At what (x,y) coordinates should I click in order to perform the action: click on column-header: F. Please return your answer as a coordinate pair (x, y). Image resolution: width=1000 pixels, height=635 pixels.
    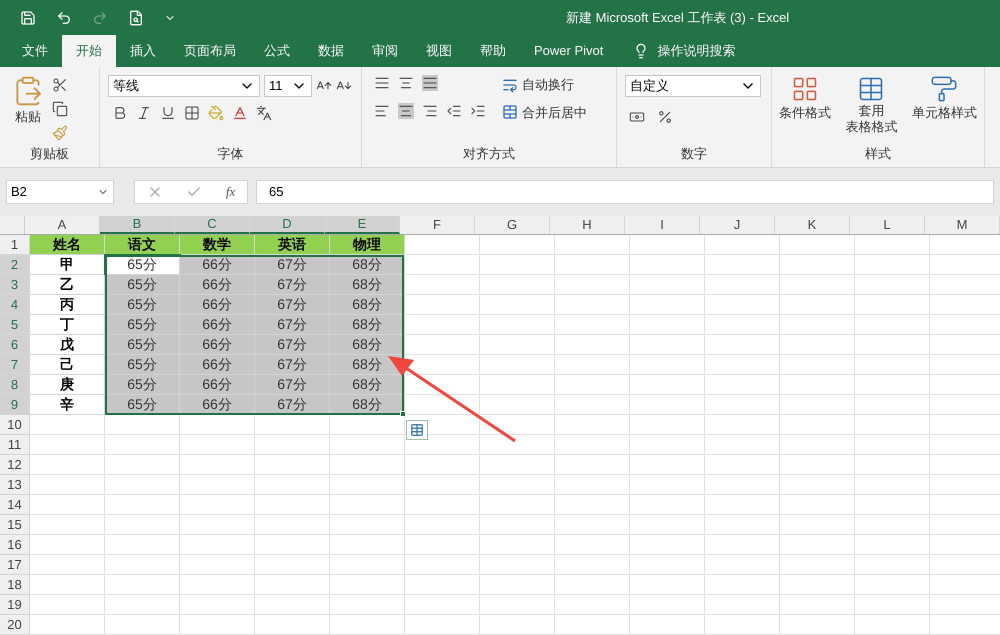
    Looking at the image, I should click on (437, 225).